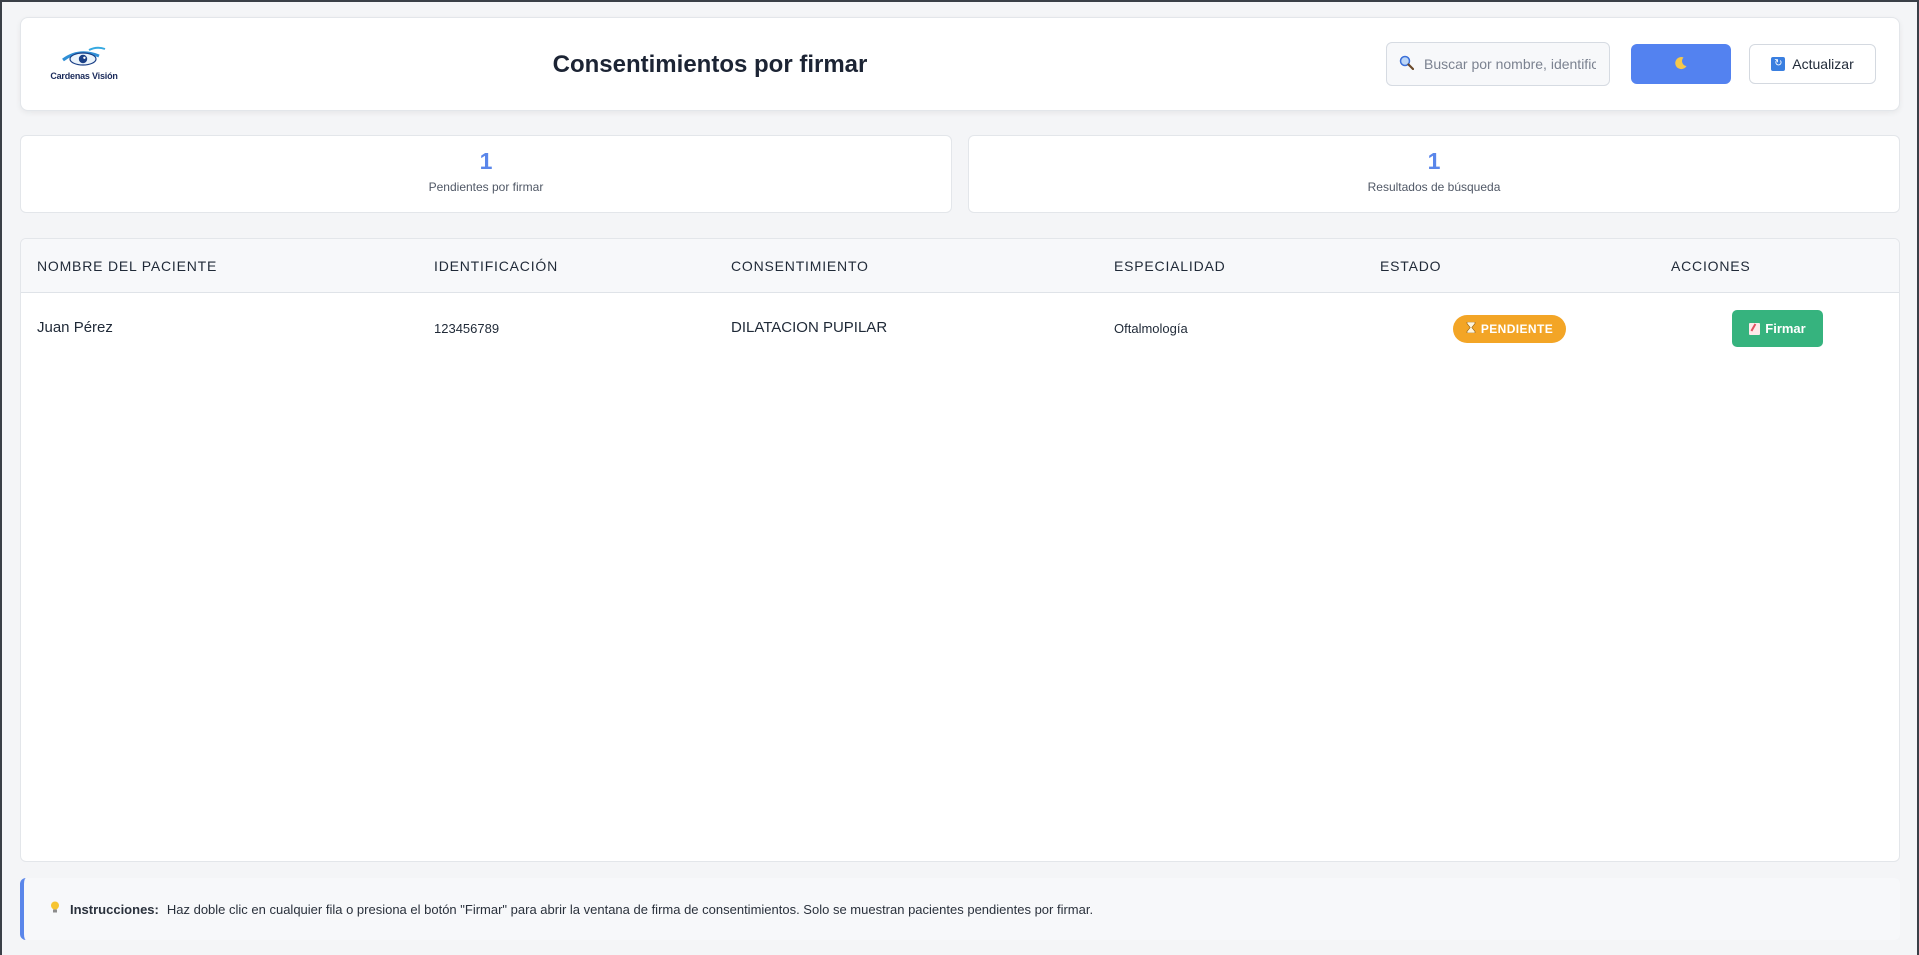  I want to click on status-badge: PENDIENTE, so click(1509, 329).